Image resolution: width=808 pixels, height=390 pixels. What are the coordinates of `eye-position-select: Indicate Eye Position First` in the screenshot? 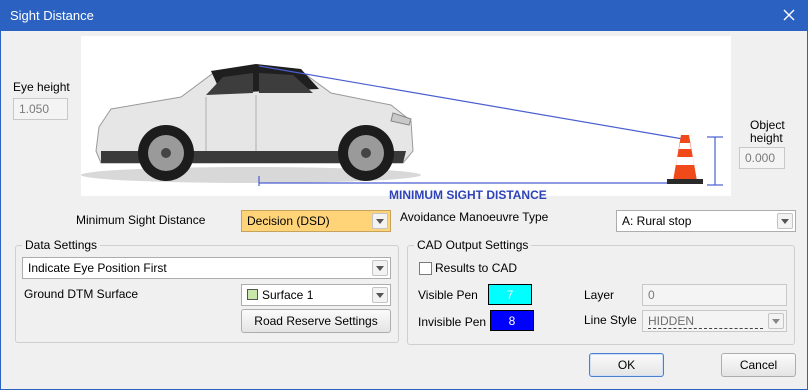 It's located at (206, 268).